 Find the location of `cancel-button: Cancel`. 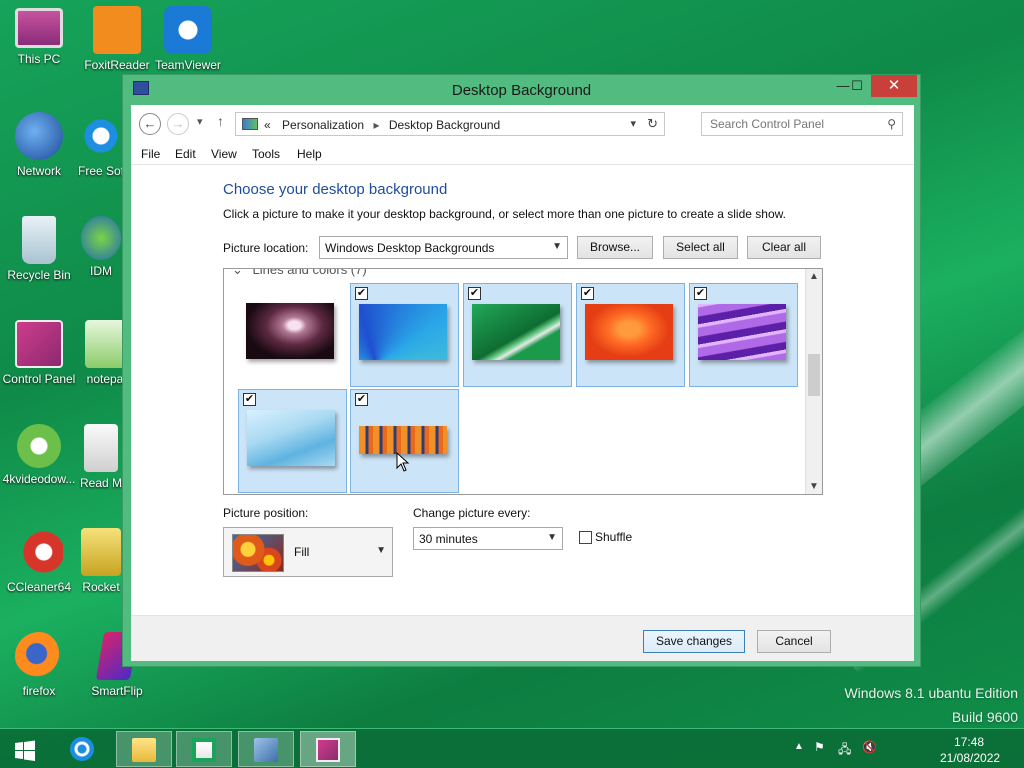

cancel-button: Cancel is located at coordinates (794, 641).